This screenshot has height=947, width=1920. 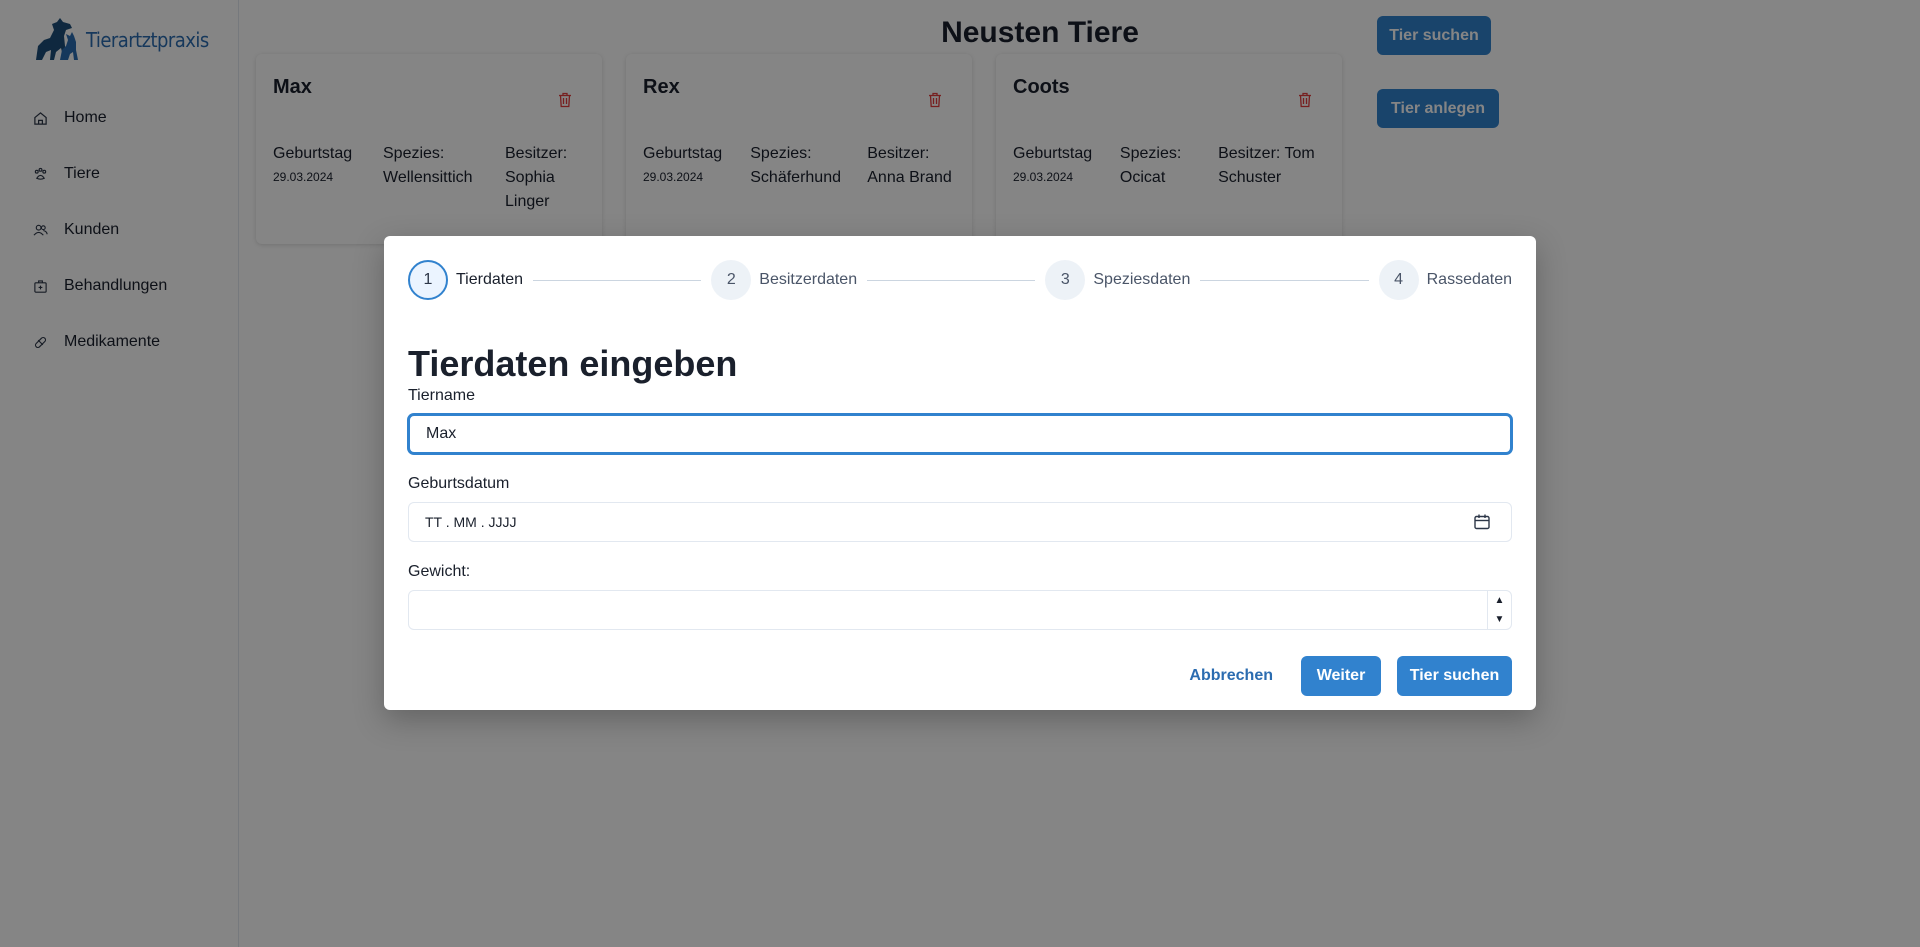 I want to click on step-label: Speziesdaten, so click(x=1142, y=279).